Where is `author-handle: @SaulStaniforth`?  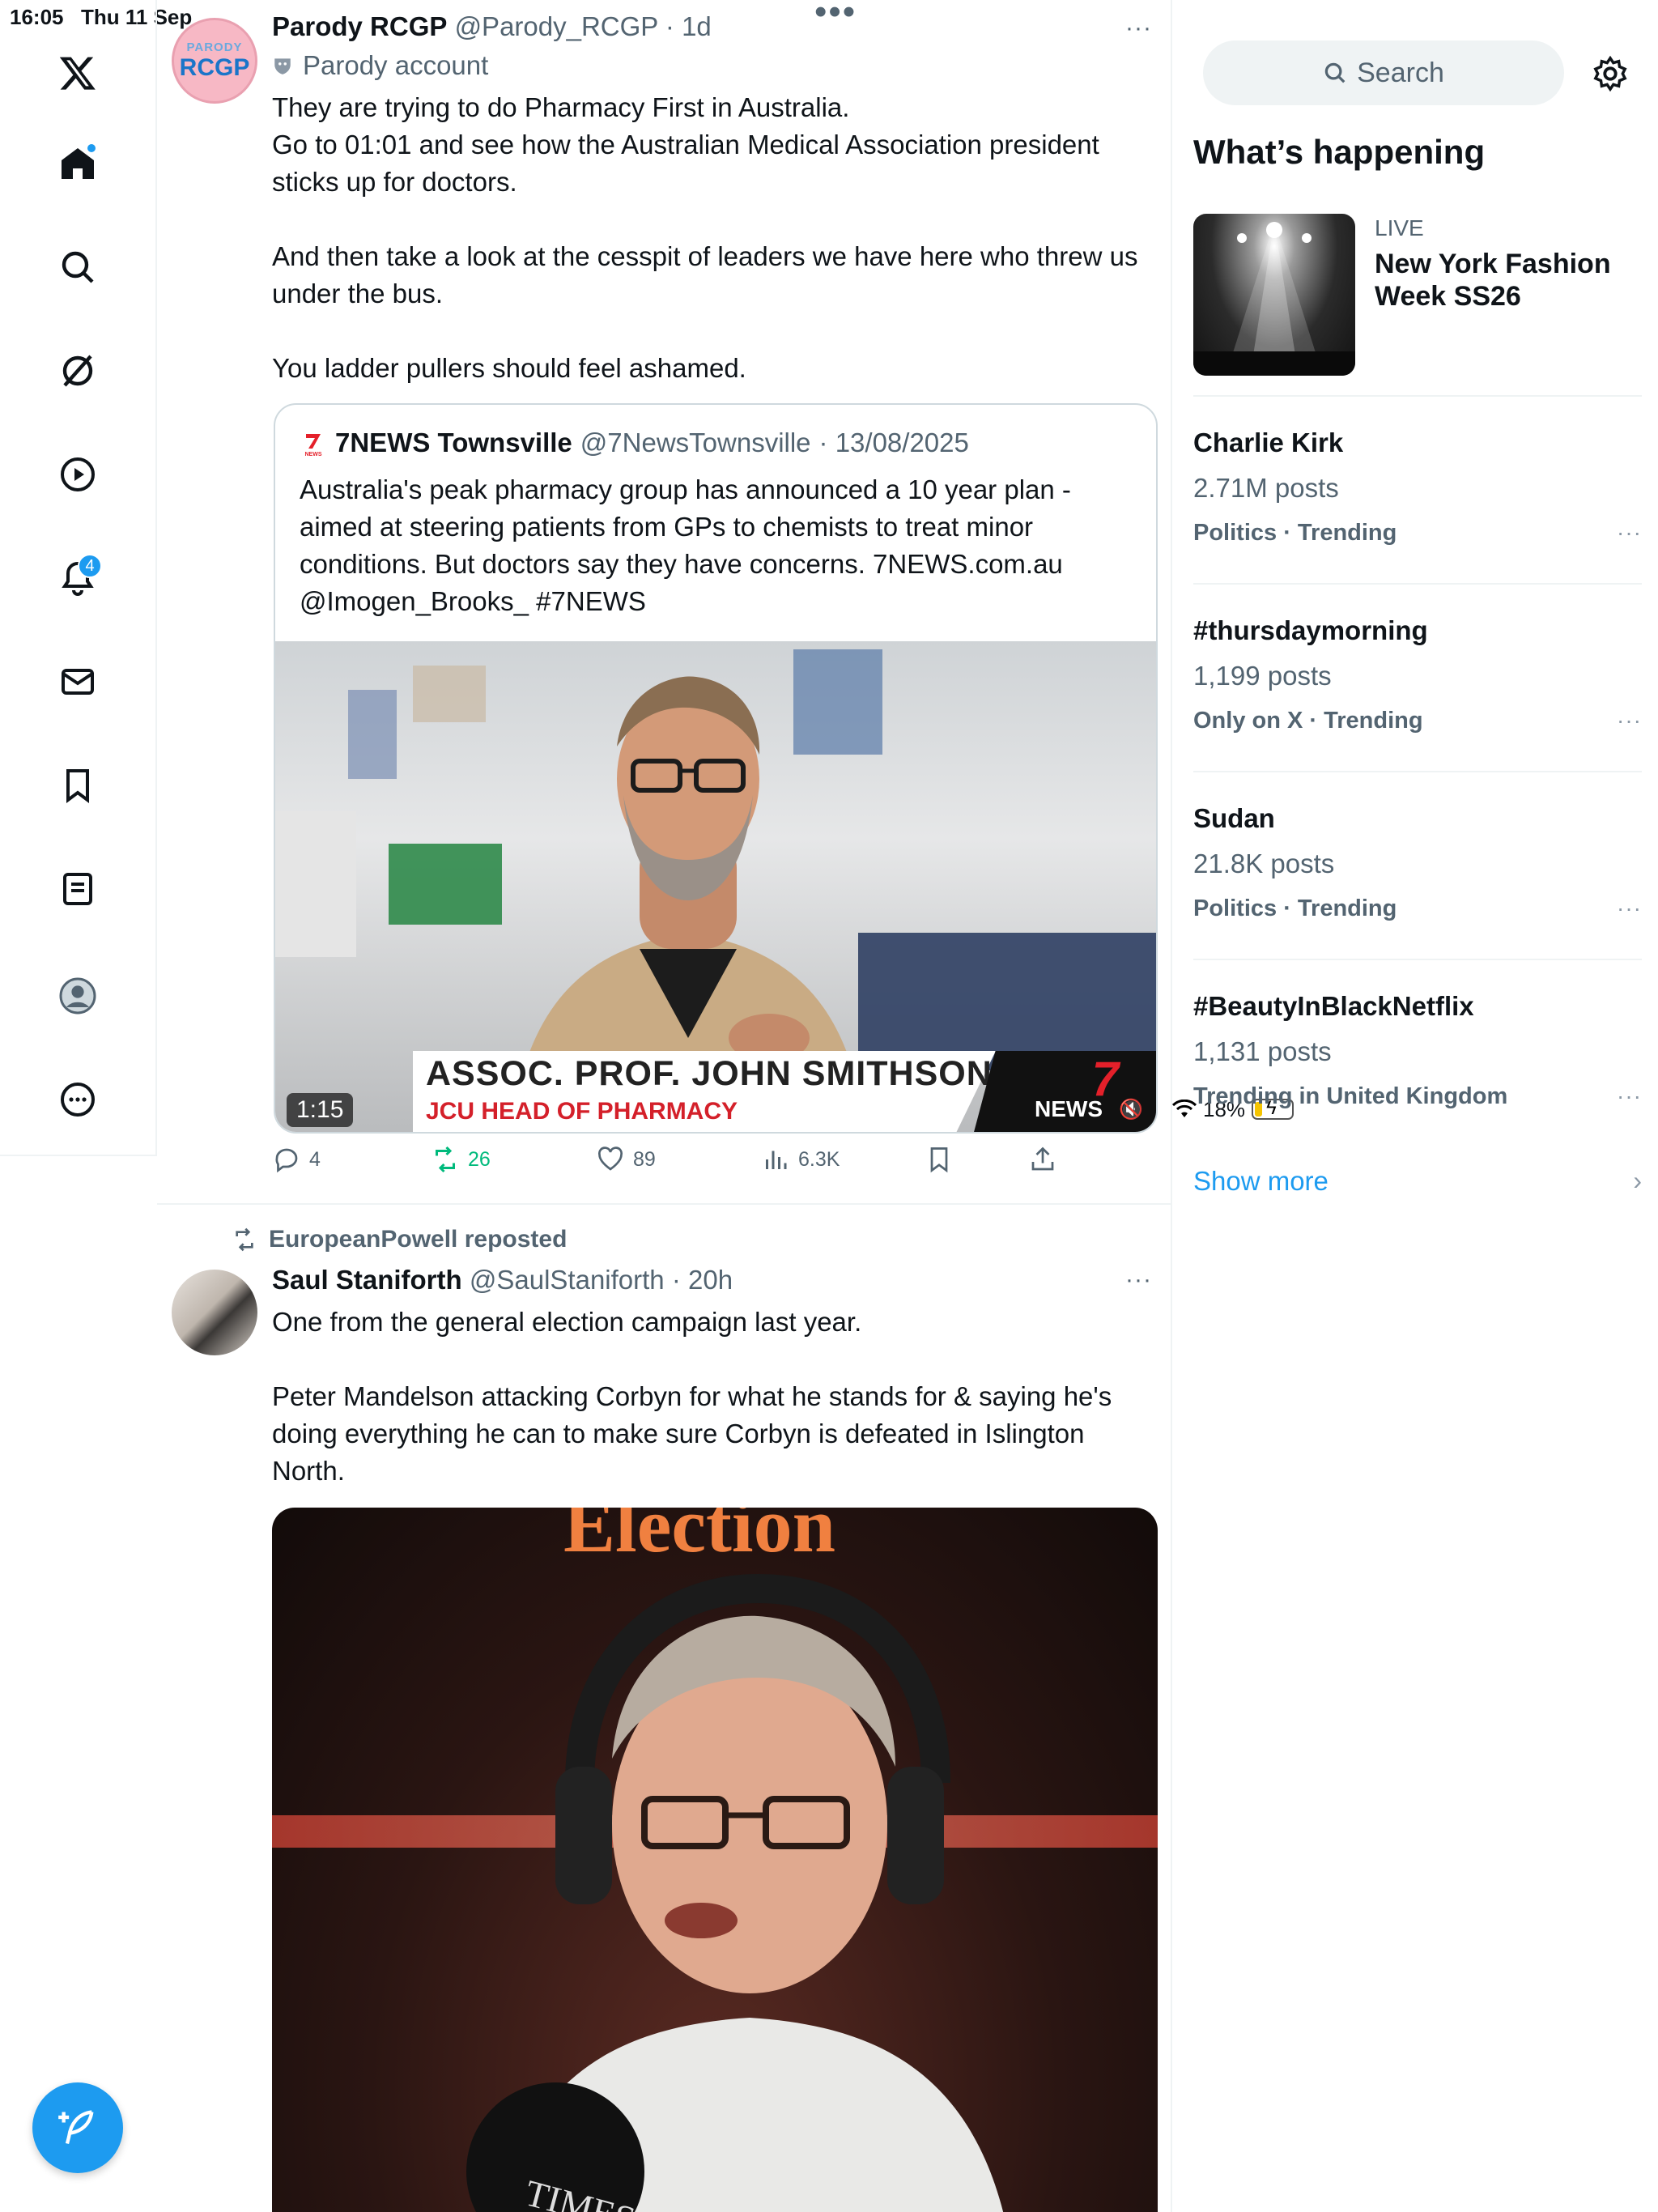 author-handle: @SaulStaniforth is located at coordinates (567, 1280).